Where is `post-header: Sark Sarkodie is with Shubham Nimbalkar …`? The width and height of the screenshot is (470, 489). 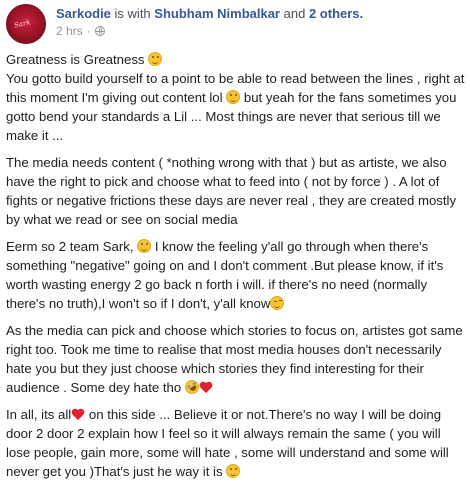
post-header: Sark Sarkodie is with Shubham Nimbalkar … is located at coordinates (184, 24).